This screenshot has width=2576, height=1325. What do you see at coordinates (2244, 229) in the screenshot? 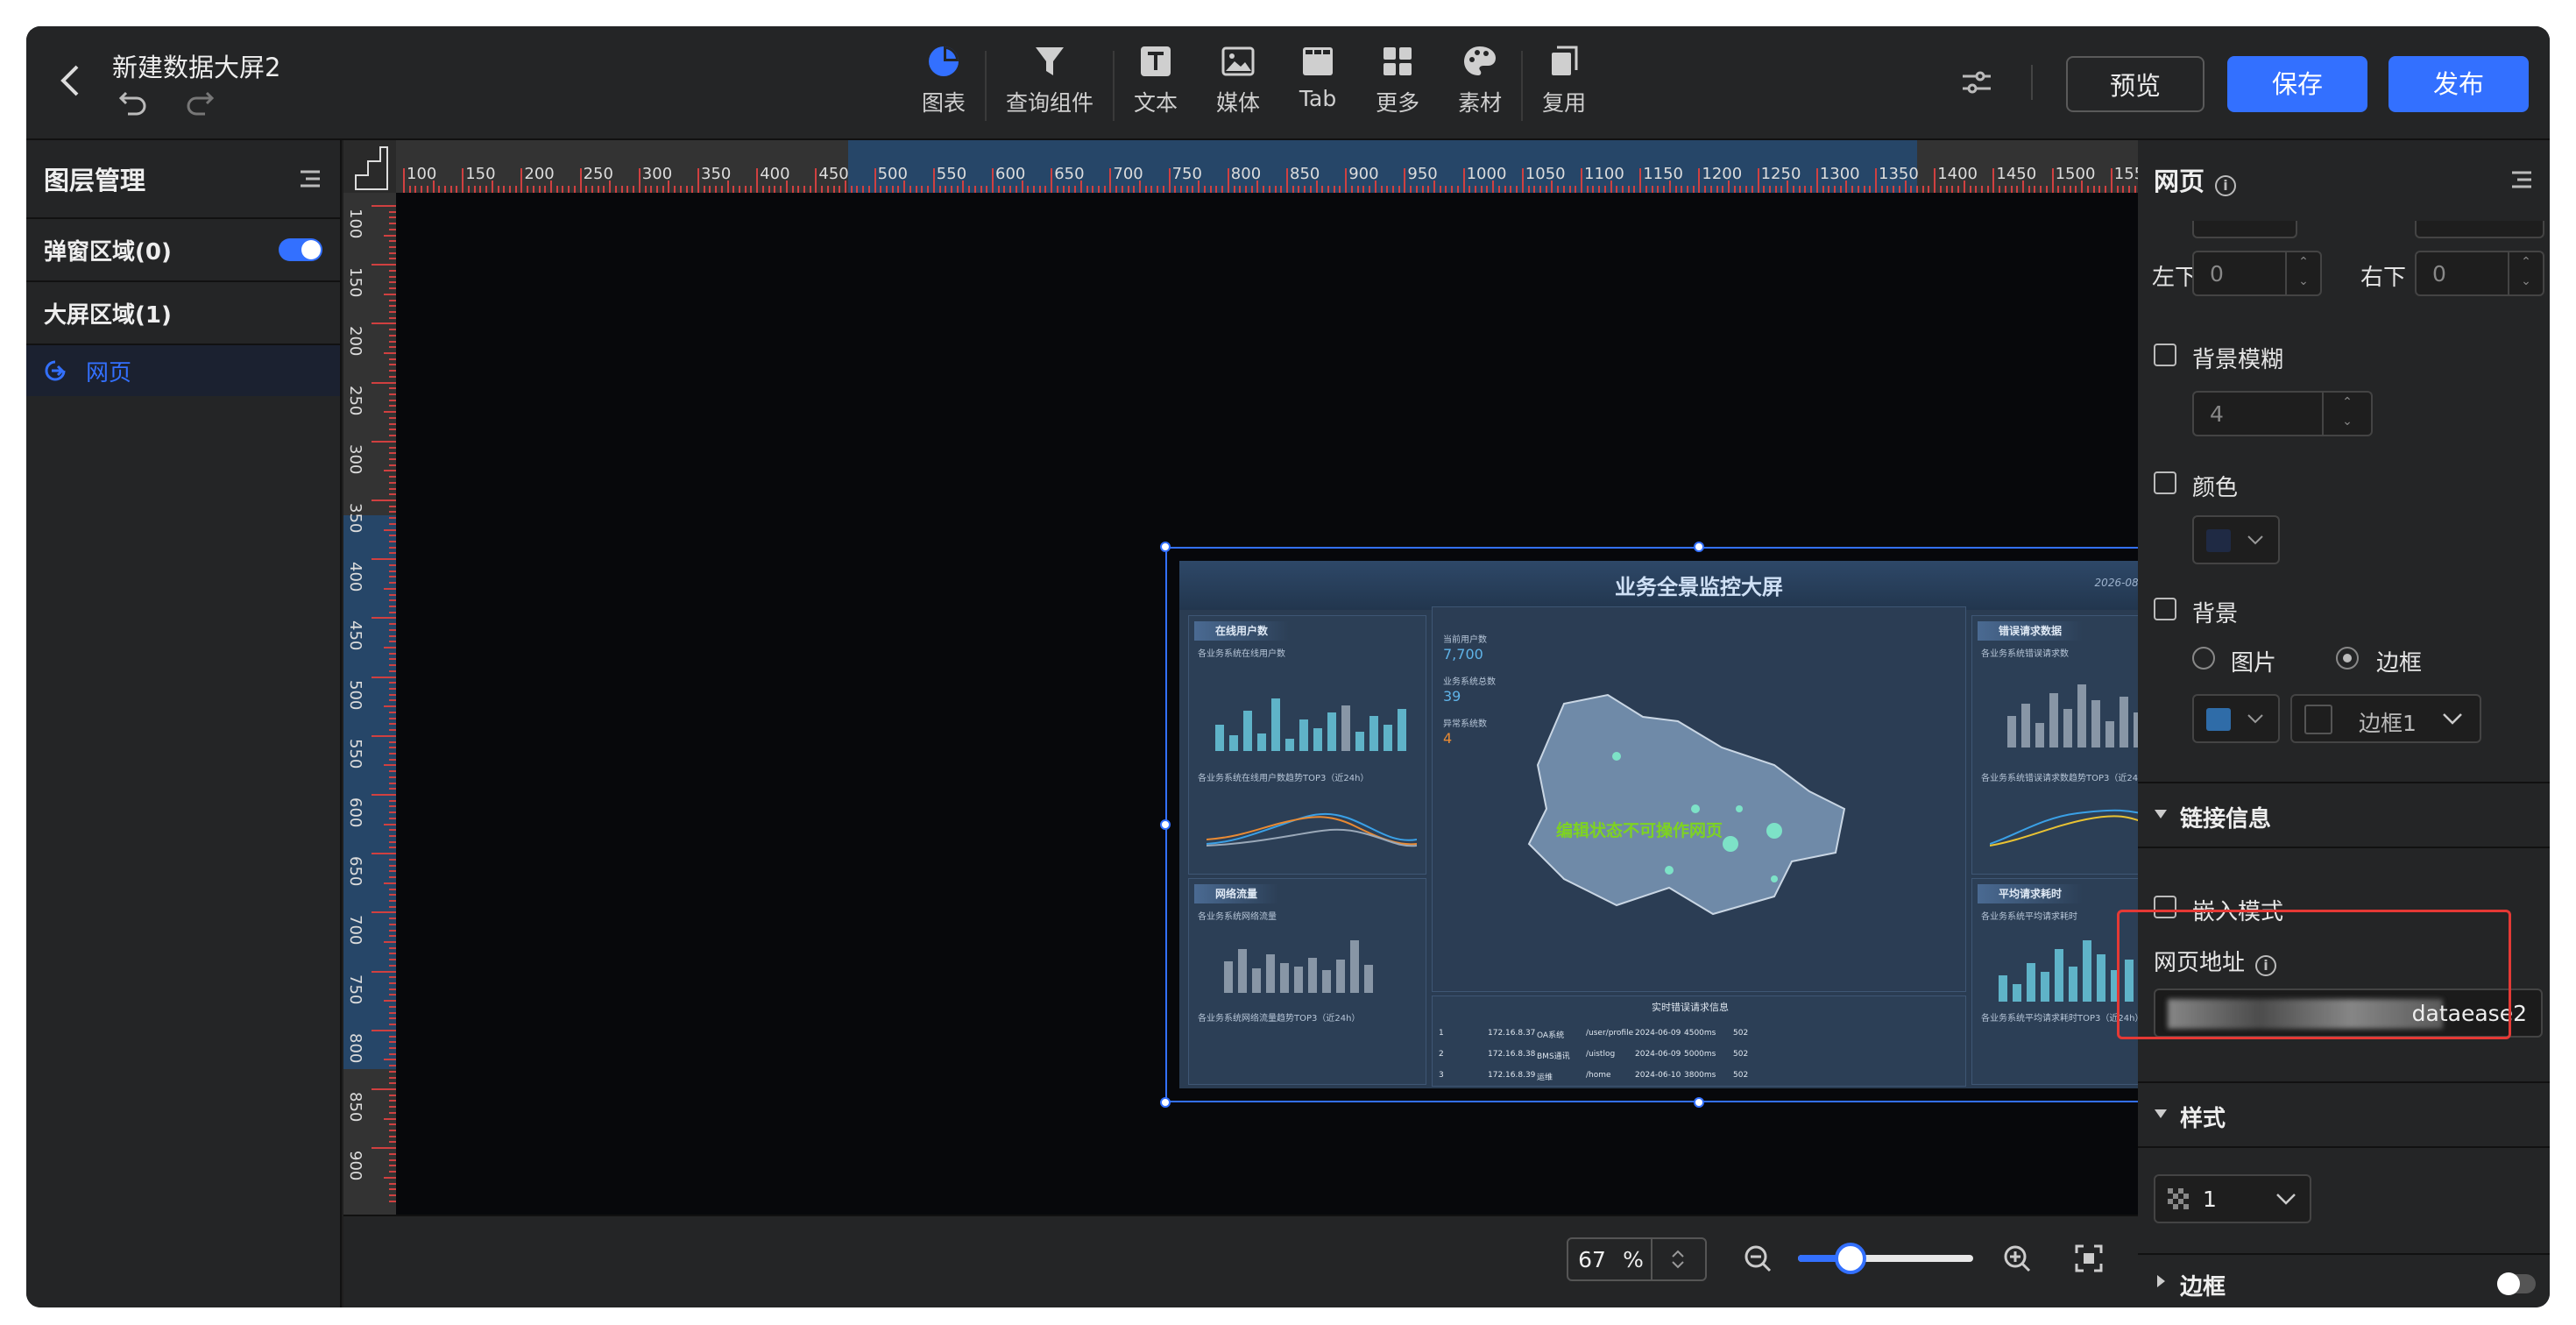
I see `top-left-radius-input` at bounding box center [2244, 229].